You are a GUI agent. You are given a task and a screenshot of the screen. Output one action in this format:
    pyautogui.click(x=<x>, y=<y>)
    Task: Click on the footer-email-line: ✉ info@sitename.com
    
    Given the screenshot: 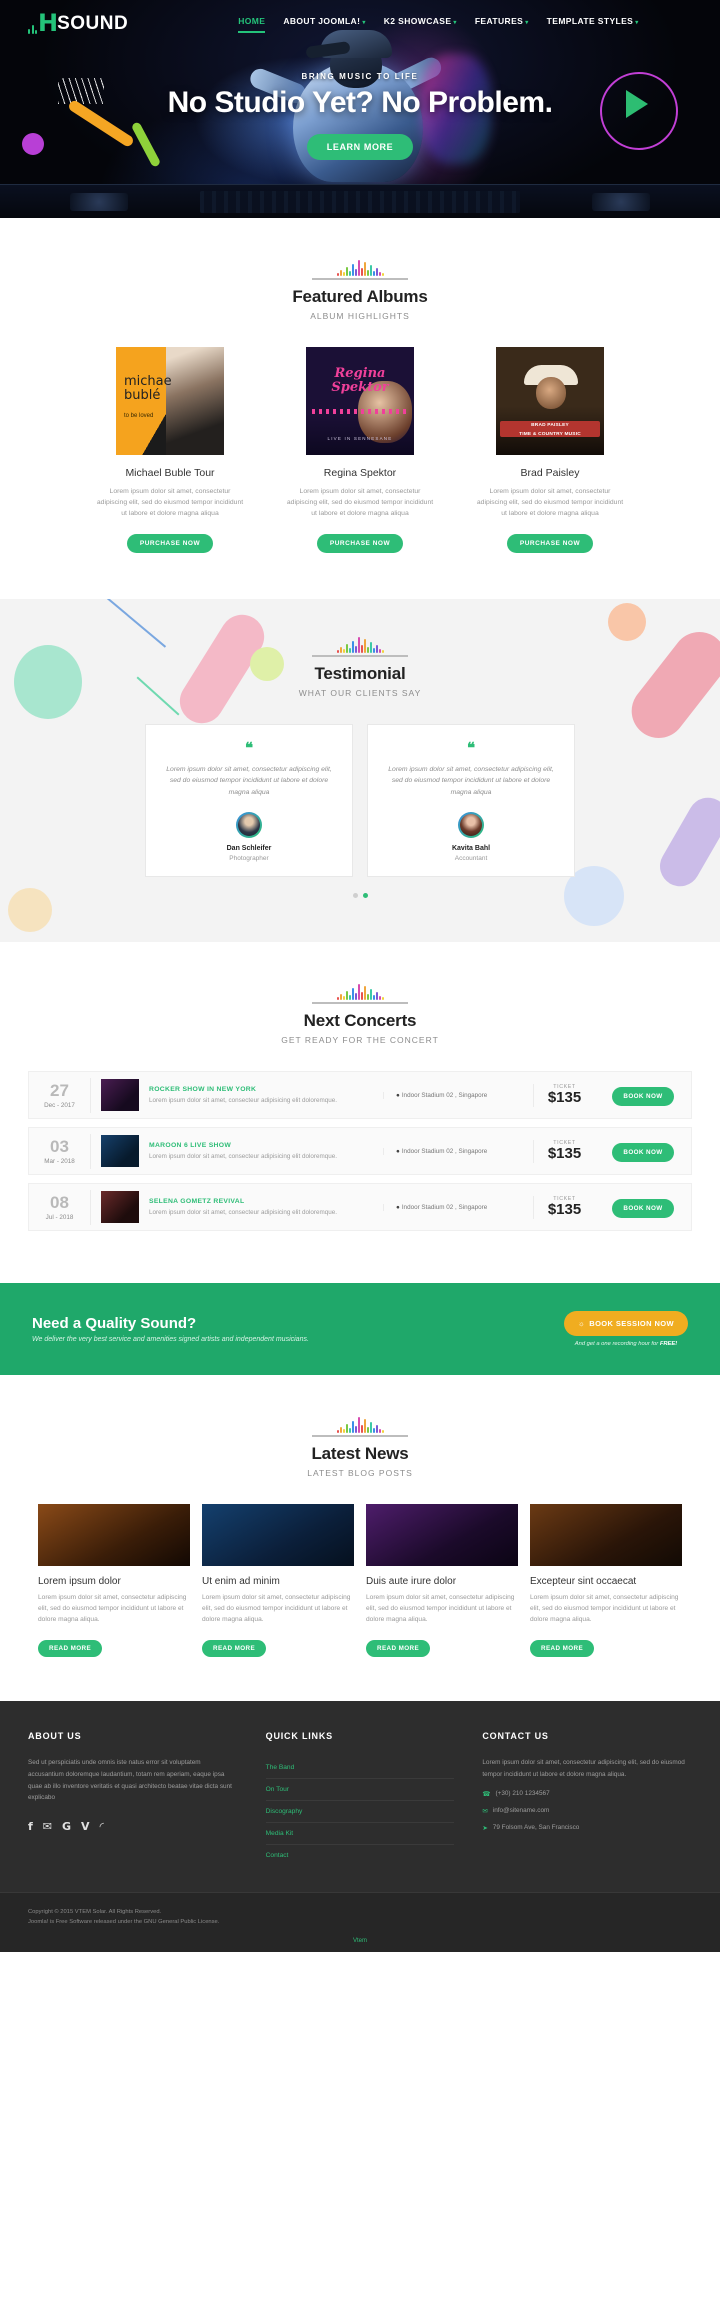 What is the action you would take?
    pyautogui.click(x=587, y=1811)
    